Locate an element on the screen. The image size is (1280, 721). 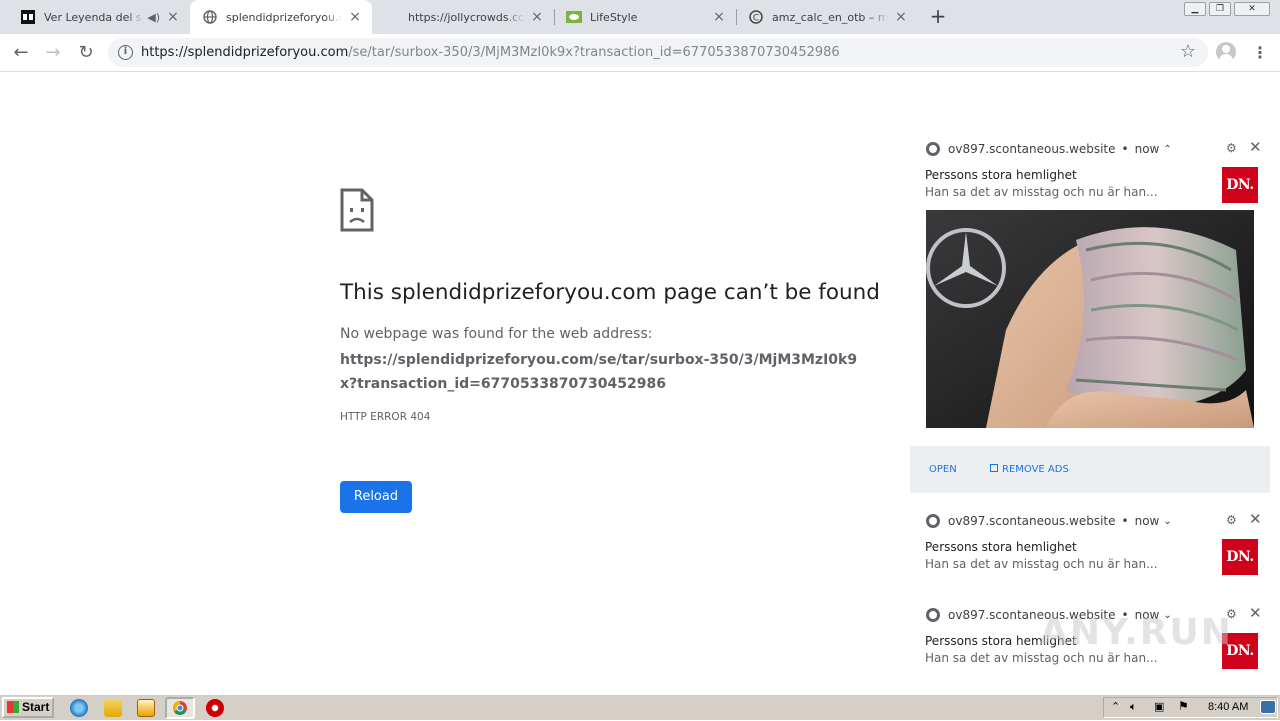
remove-ads-button: REMOVE ADS is located at coordinates (1029, 469).